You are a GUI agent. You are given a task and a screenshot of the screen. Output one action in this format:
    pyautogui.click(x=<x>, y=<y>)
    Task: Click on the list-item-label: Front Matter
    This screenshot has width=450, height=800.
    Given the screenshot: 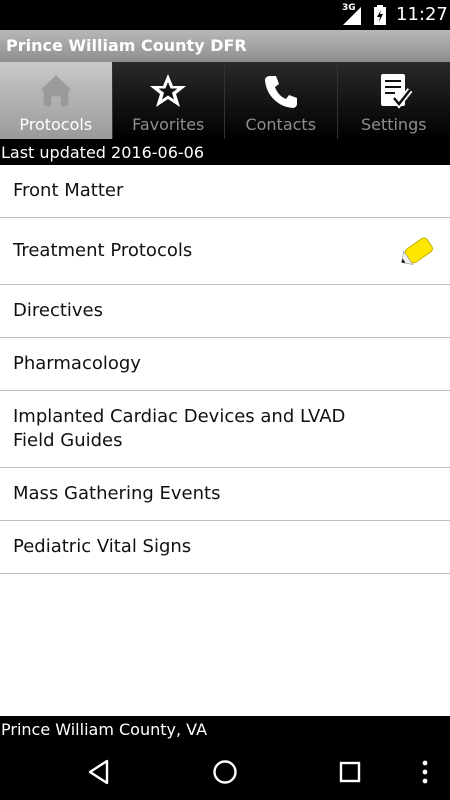 What is the action you would take?
    pyautogui.click(x=68, y=190)
    